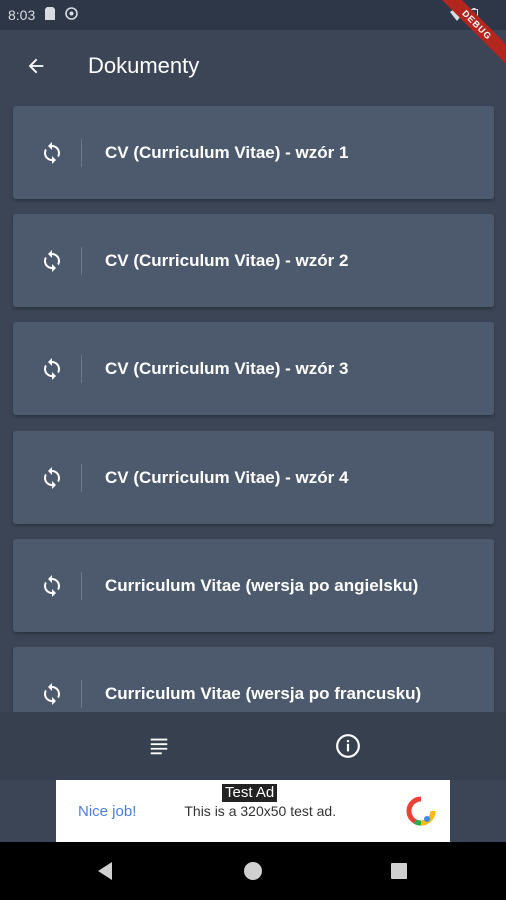 The width and height of the screenshot is (506, 900). I want to click on square-recents-icon, so click(399, 871).